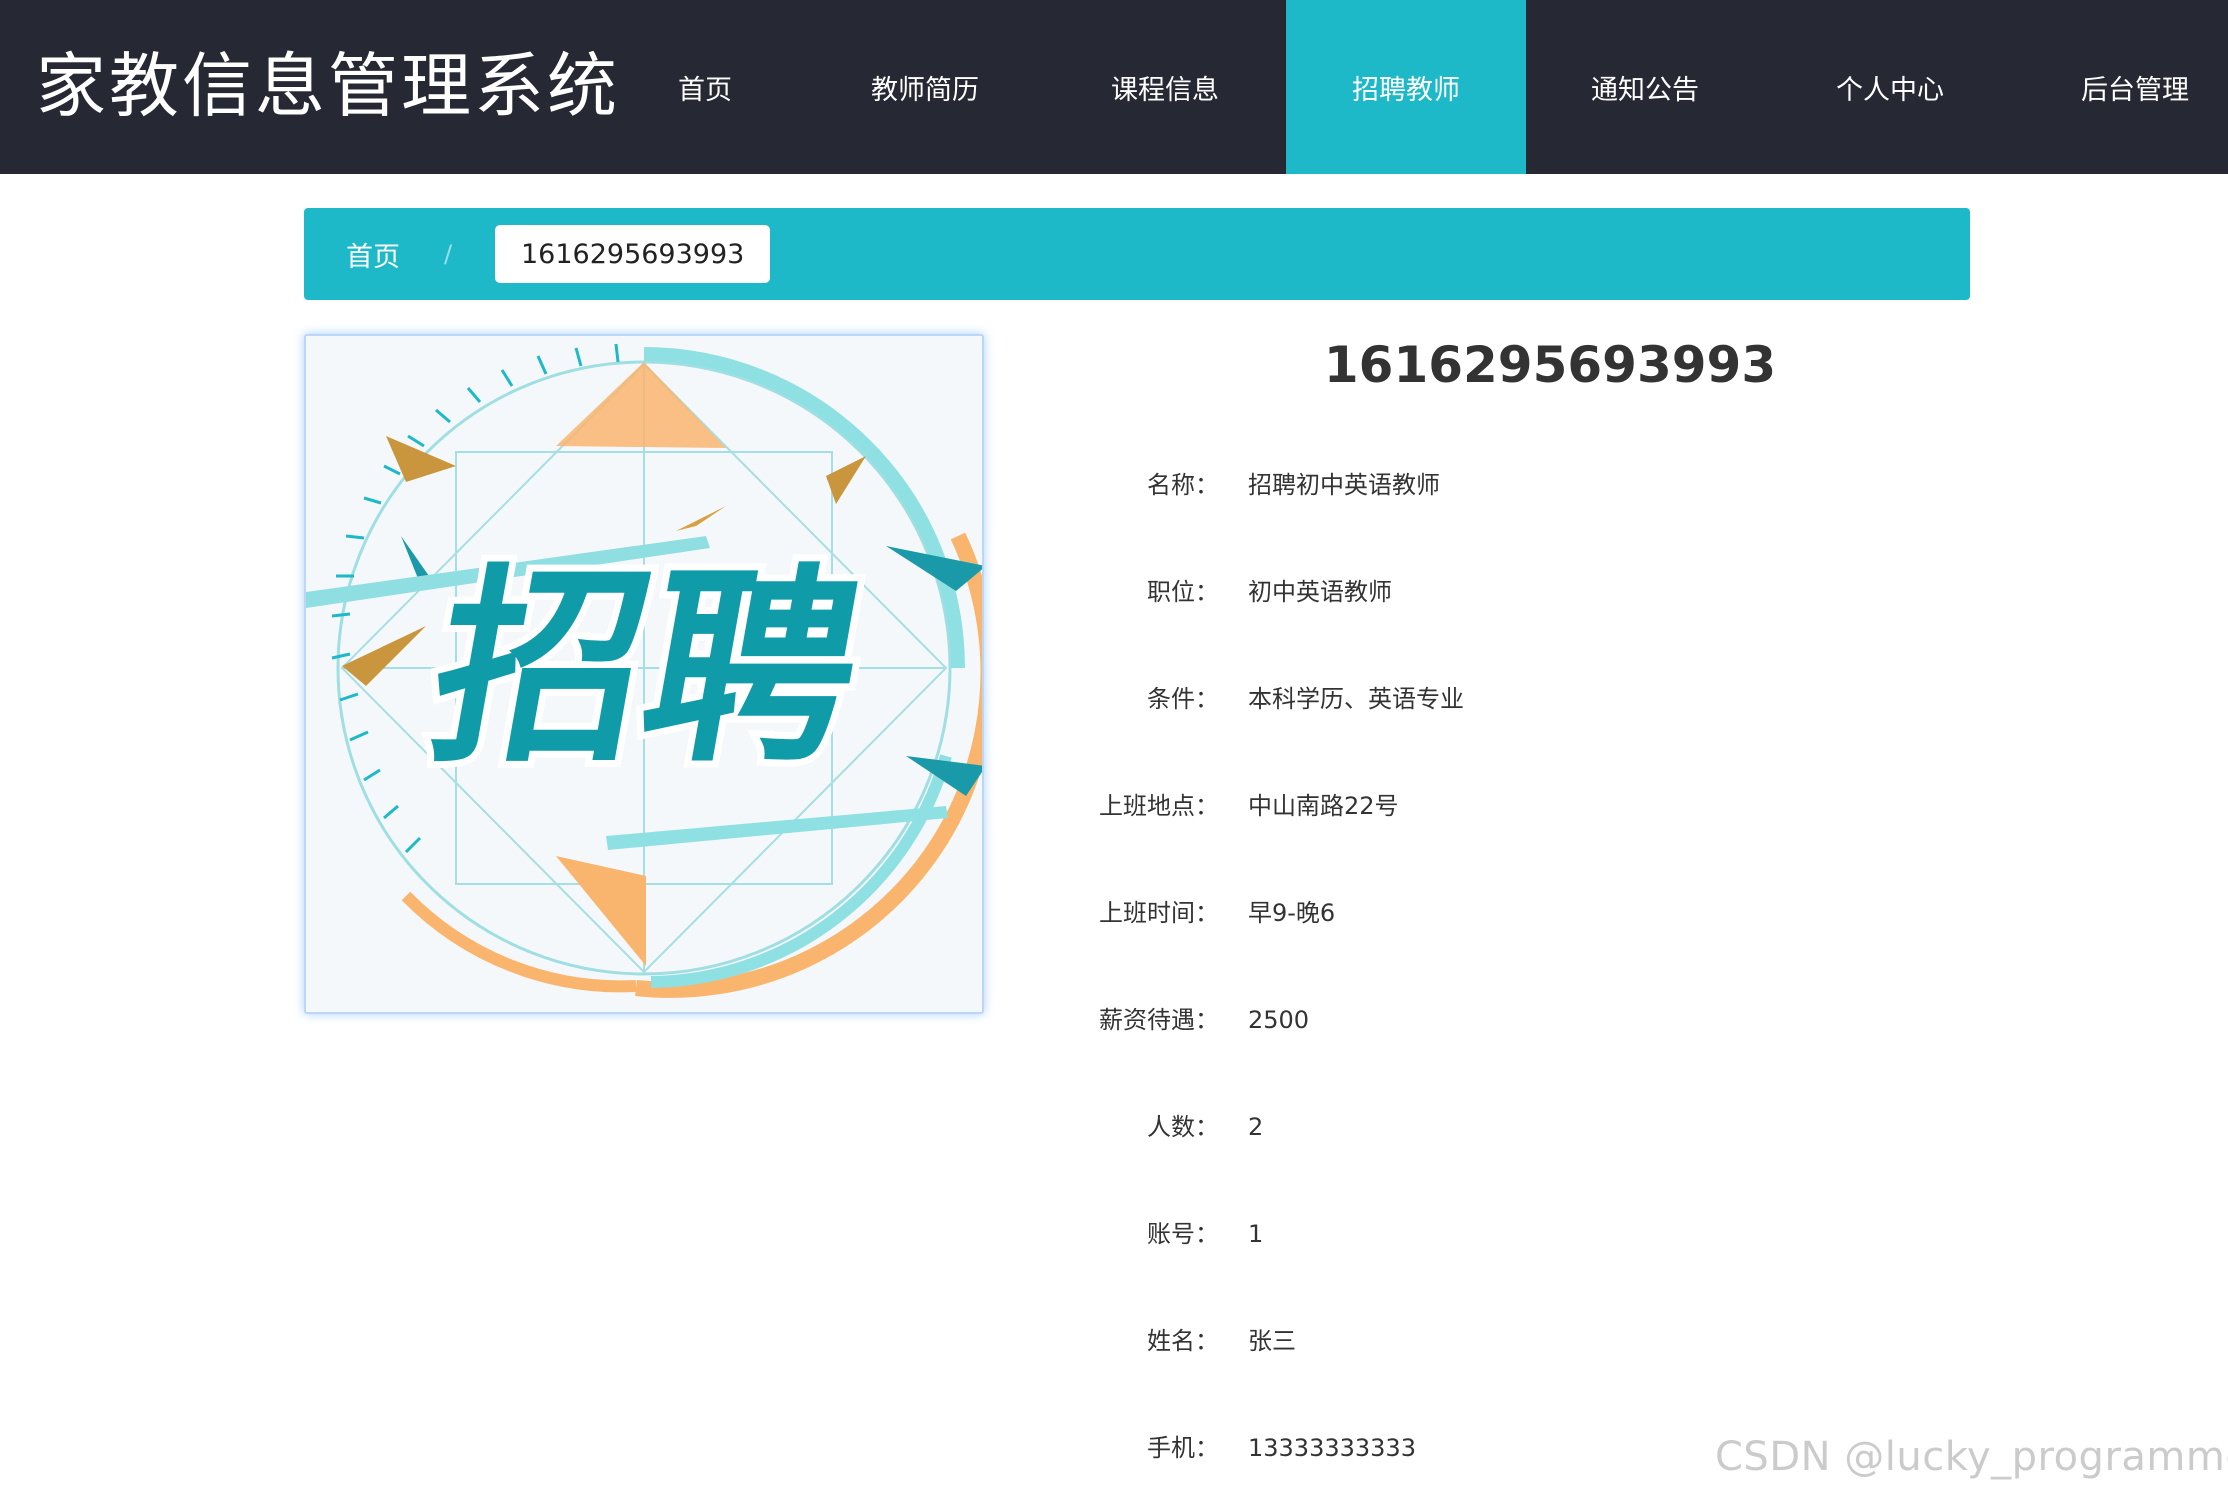 The width and height of the screenshot is (2228, 1496). Describe the element at coordinates (1490, 1234) in the screenshot. I see `field-row-account: 账号 ： 1` at that location.